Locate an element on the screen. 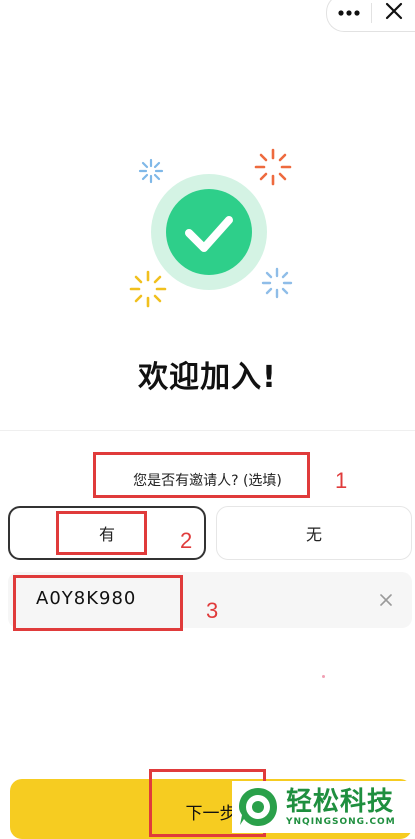 This screenshot has width=415, height=839. welcome-title: 欢迎加入! is located at coordinates (207, 377).